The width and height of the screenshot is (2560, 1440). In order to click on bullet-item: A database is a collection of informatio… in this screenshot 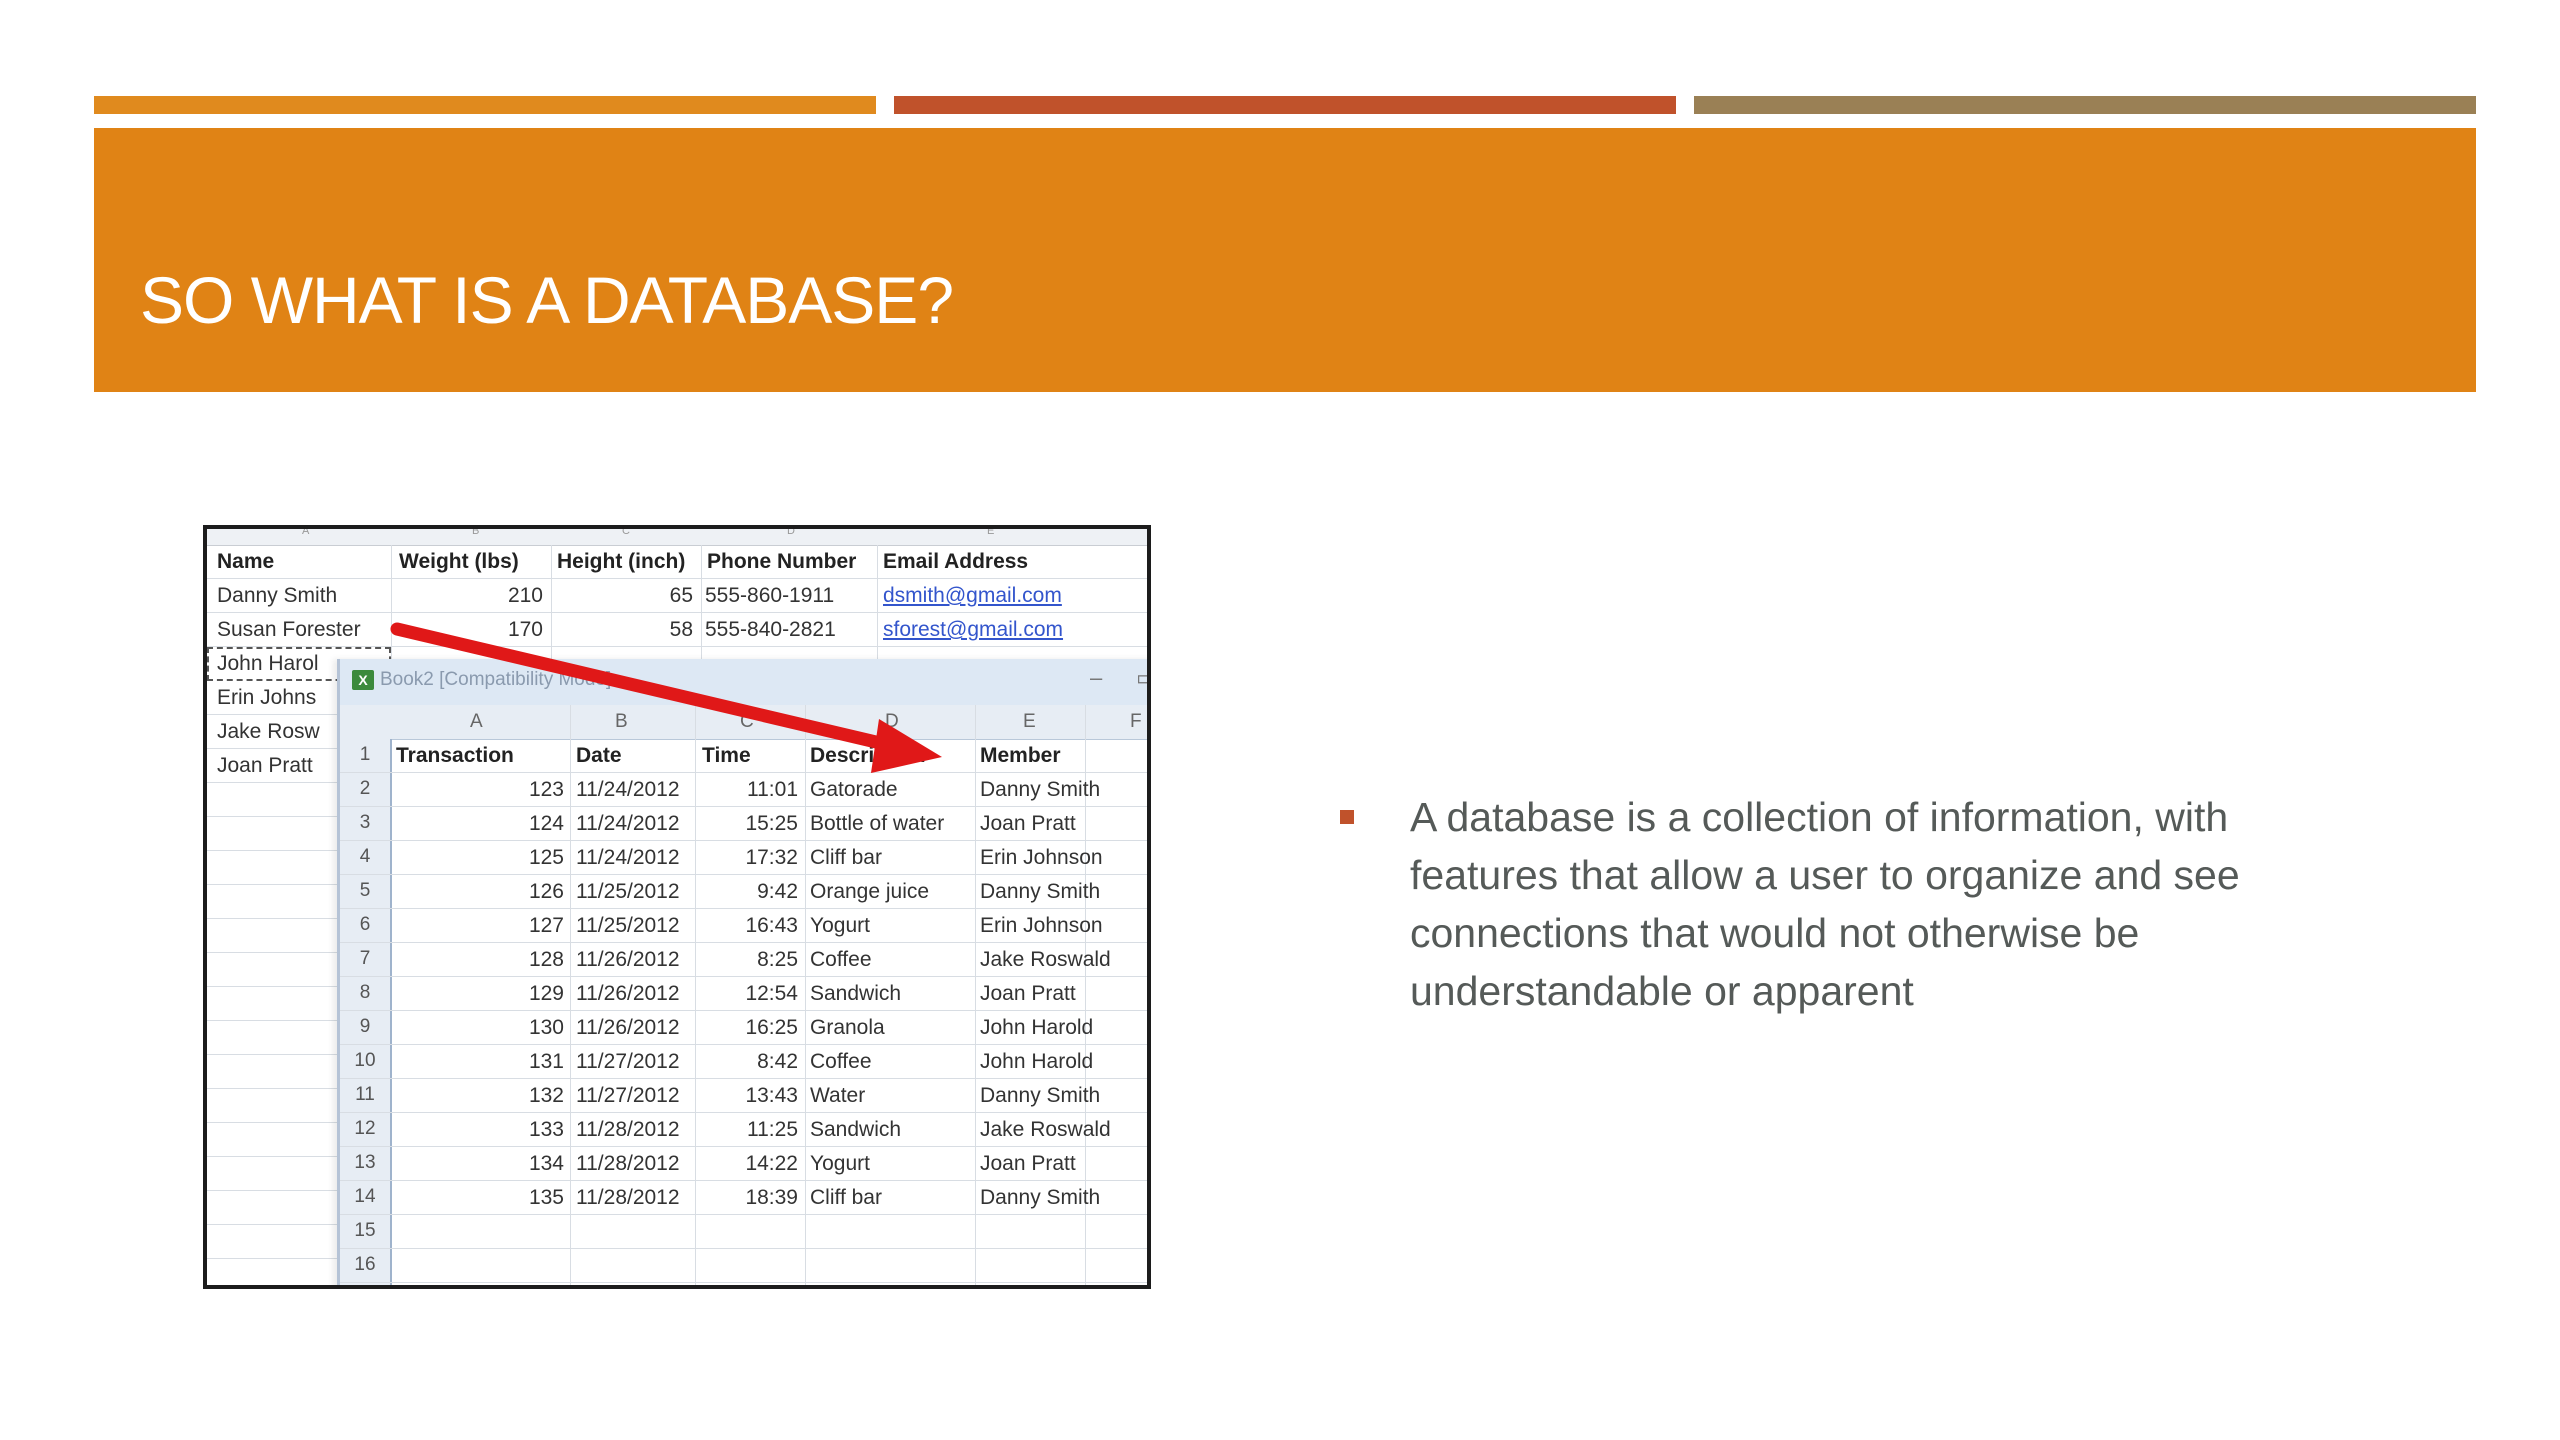, I will do `click(1825, 904)`.